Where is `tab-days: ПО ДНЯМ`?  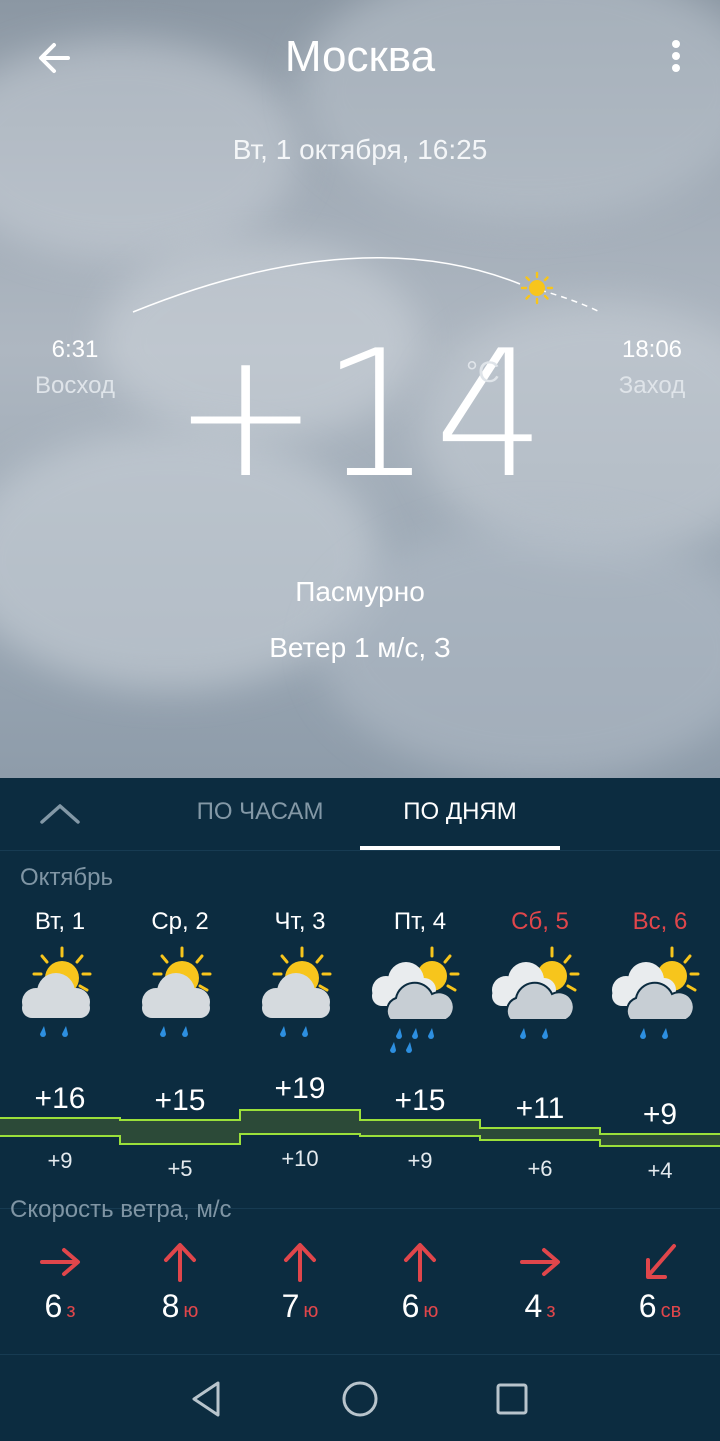
tab-days: ПО ДНЯМ is located at coordinates (460, 812).